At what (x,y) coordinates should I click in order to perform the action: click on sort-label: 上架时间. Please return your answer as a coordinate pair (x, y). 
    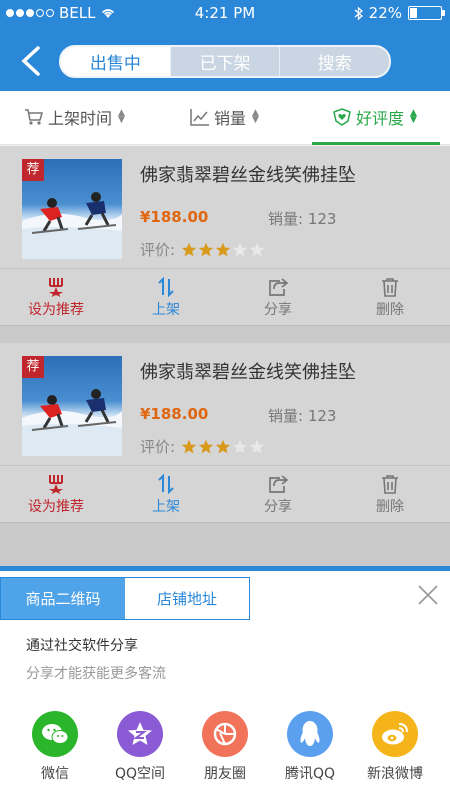
    Looking at the image, I should click on (80, 118).